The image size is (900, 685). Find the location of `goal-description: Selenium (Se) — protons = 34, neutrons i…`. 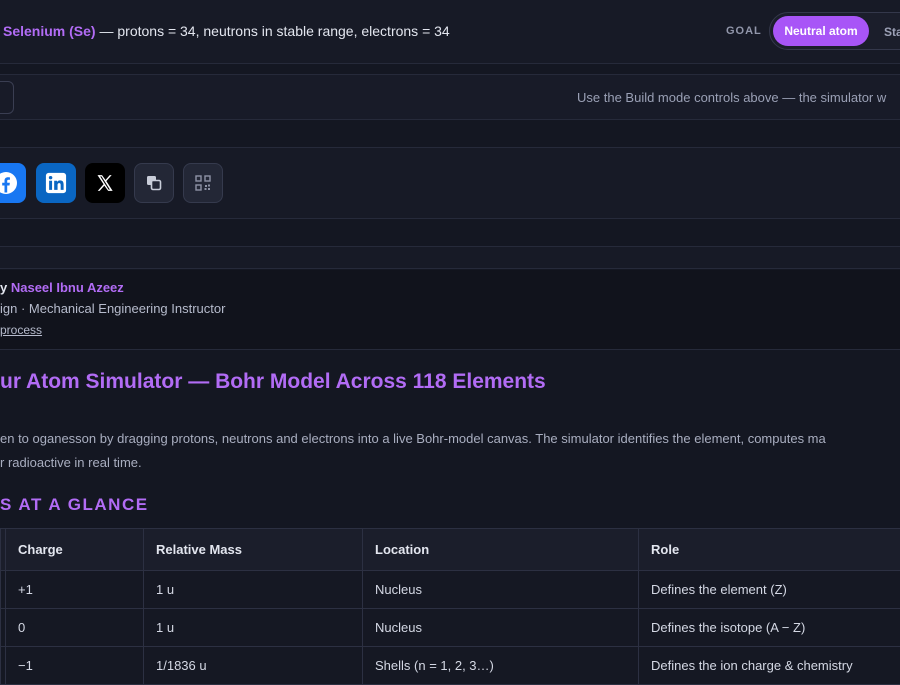

goal-description: Selenium (Se) — protons = 34, neutrons i… is located at coordinates (226, 31).